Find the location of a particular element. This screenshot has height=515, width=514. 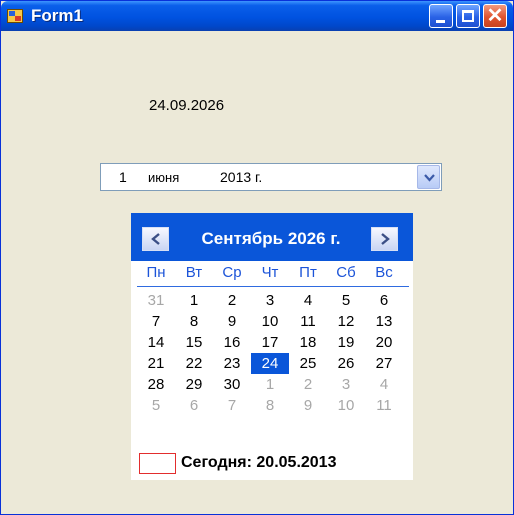

calendar-day: 26 is located at coordinates (346, 363).